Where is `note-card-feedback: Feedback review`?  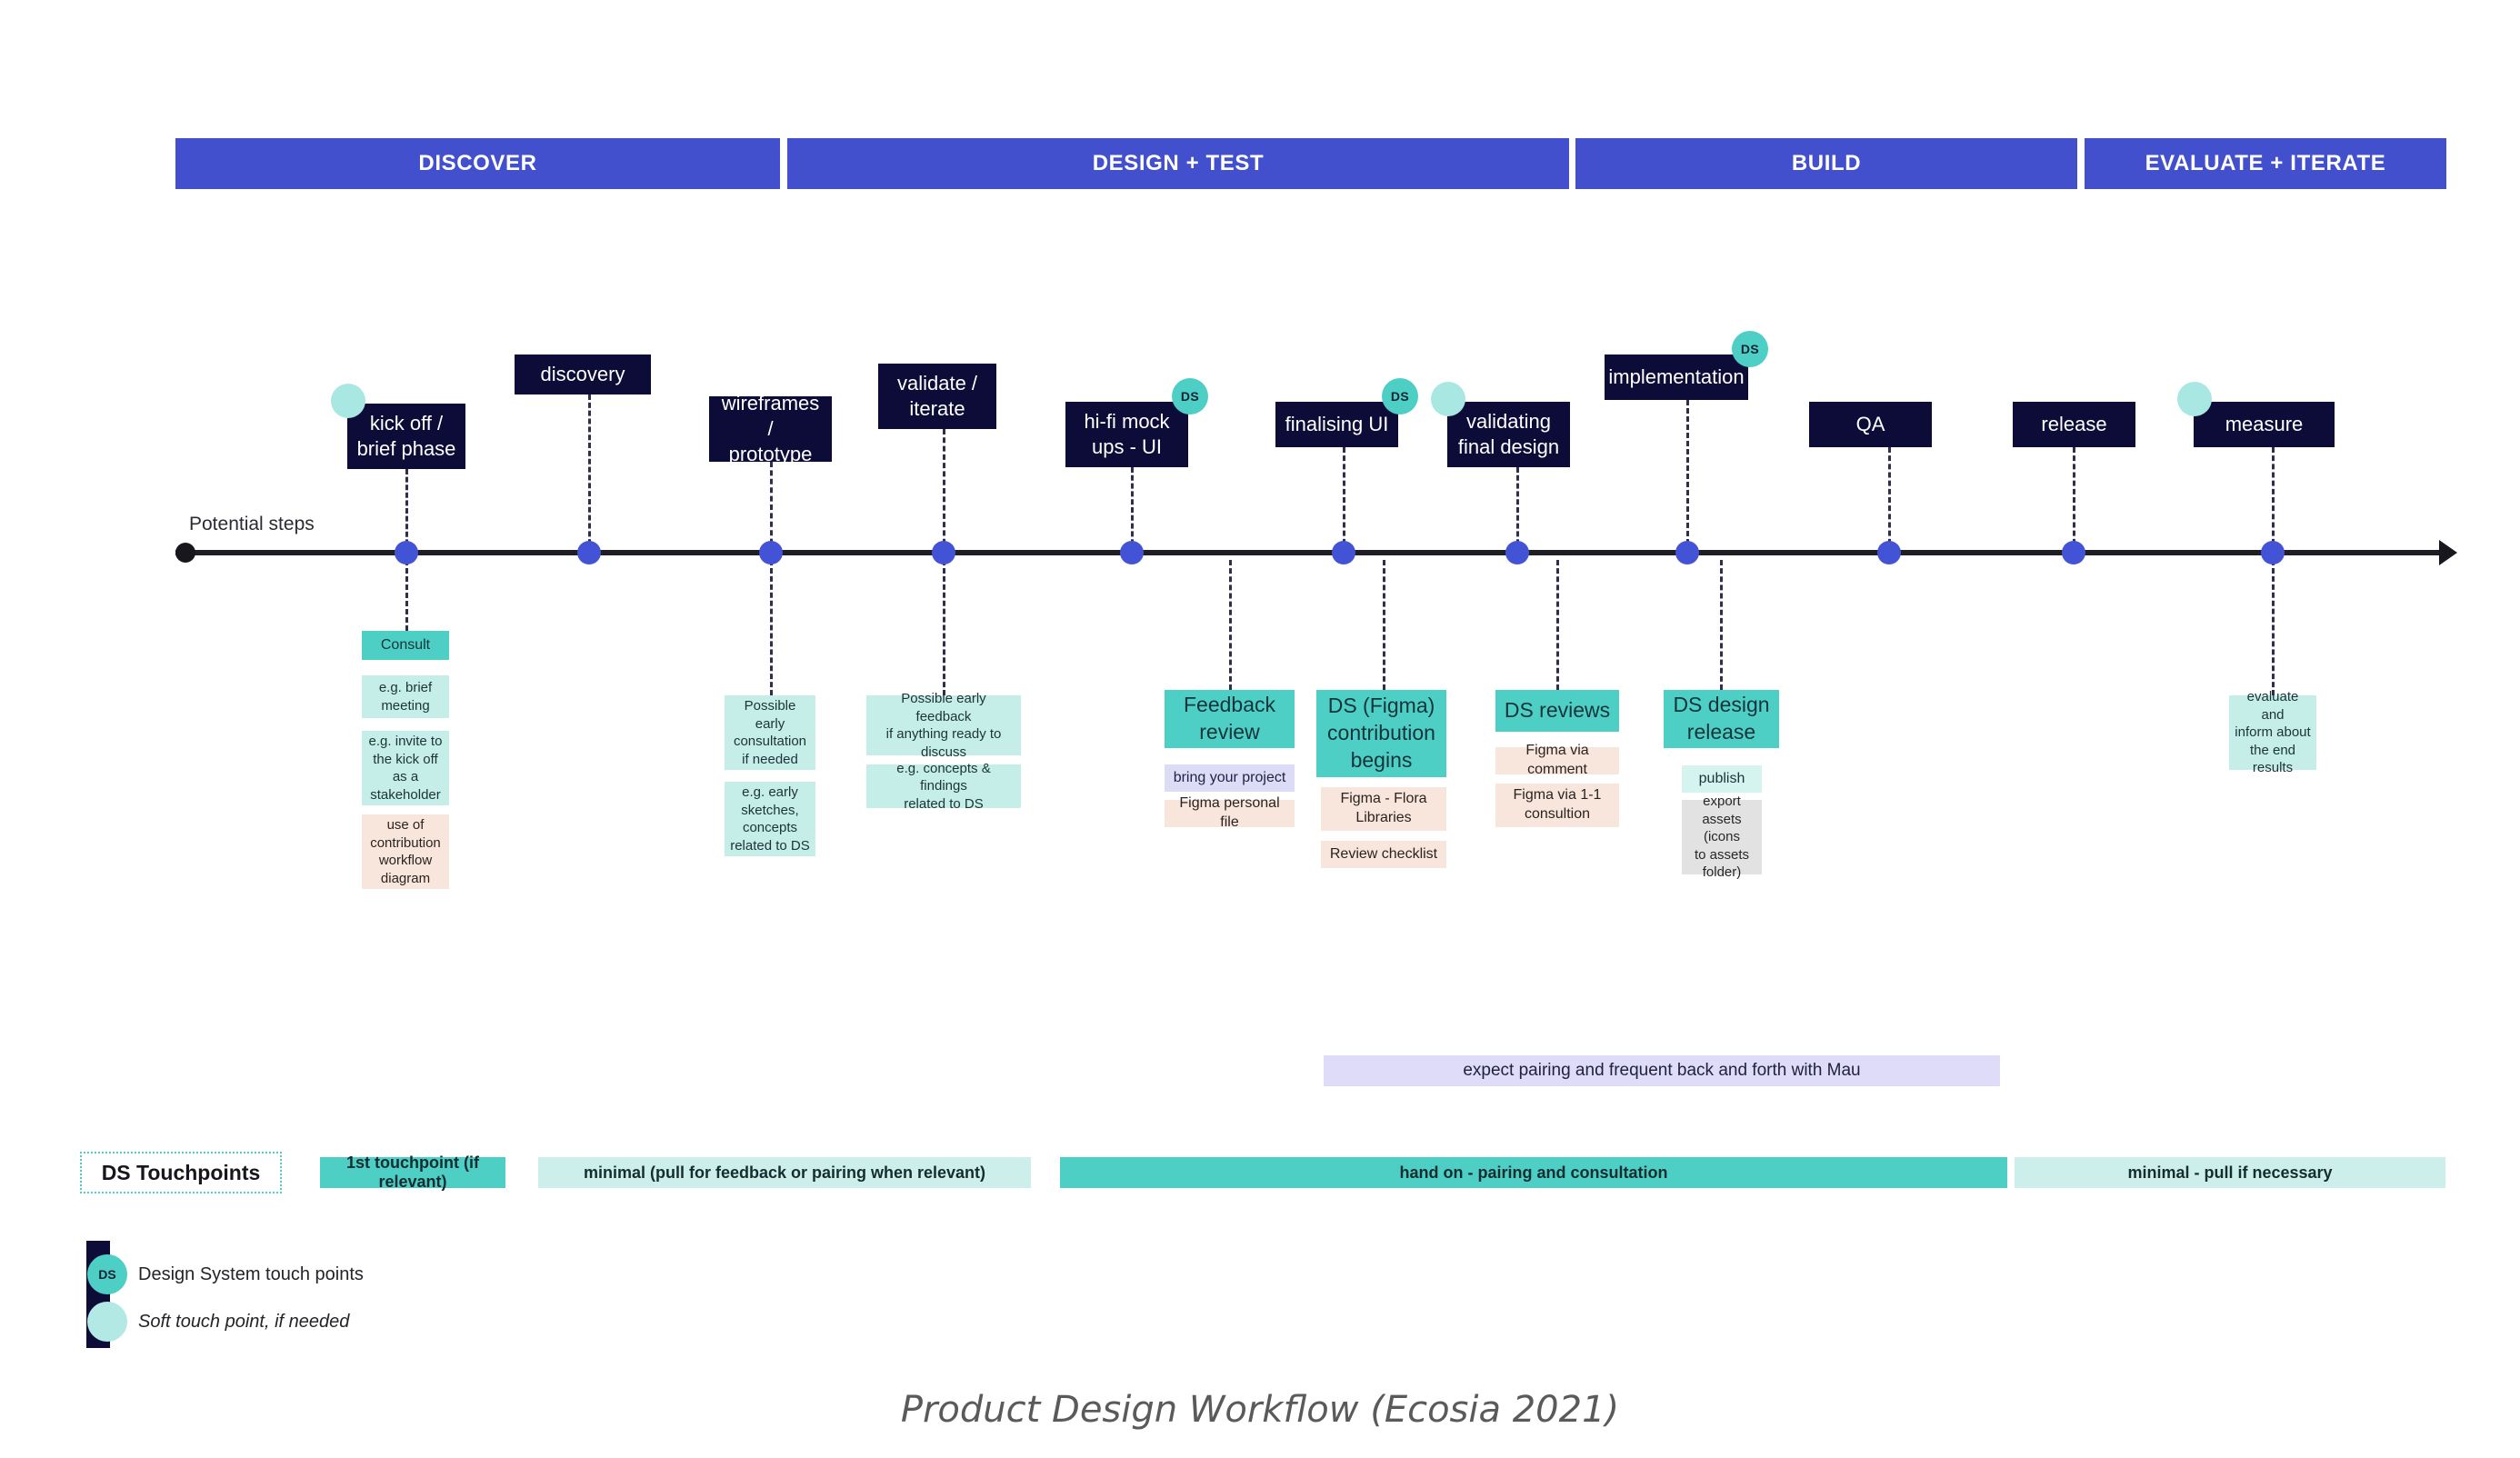
note-card-feedback: Feedback review is located at coordinates (1230, 719).